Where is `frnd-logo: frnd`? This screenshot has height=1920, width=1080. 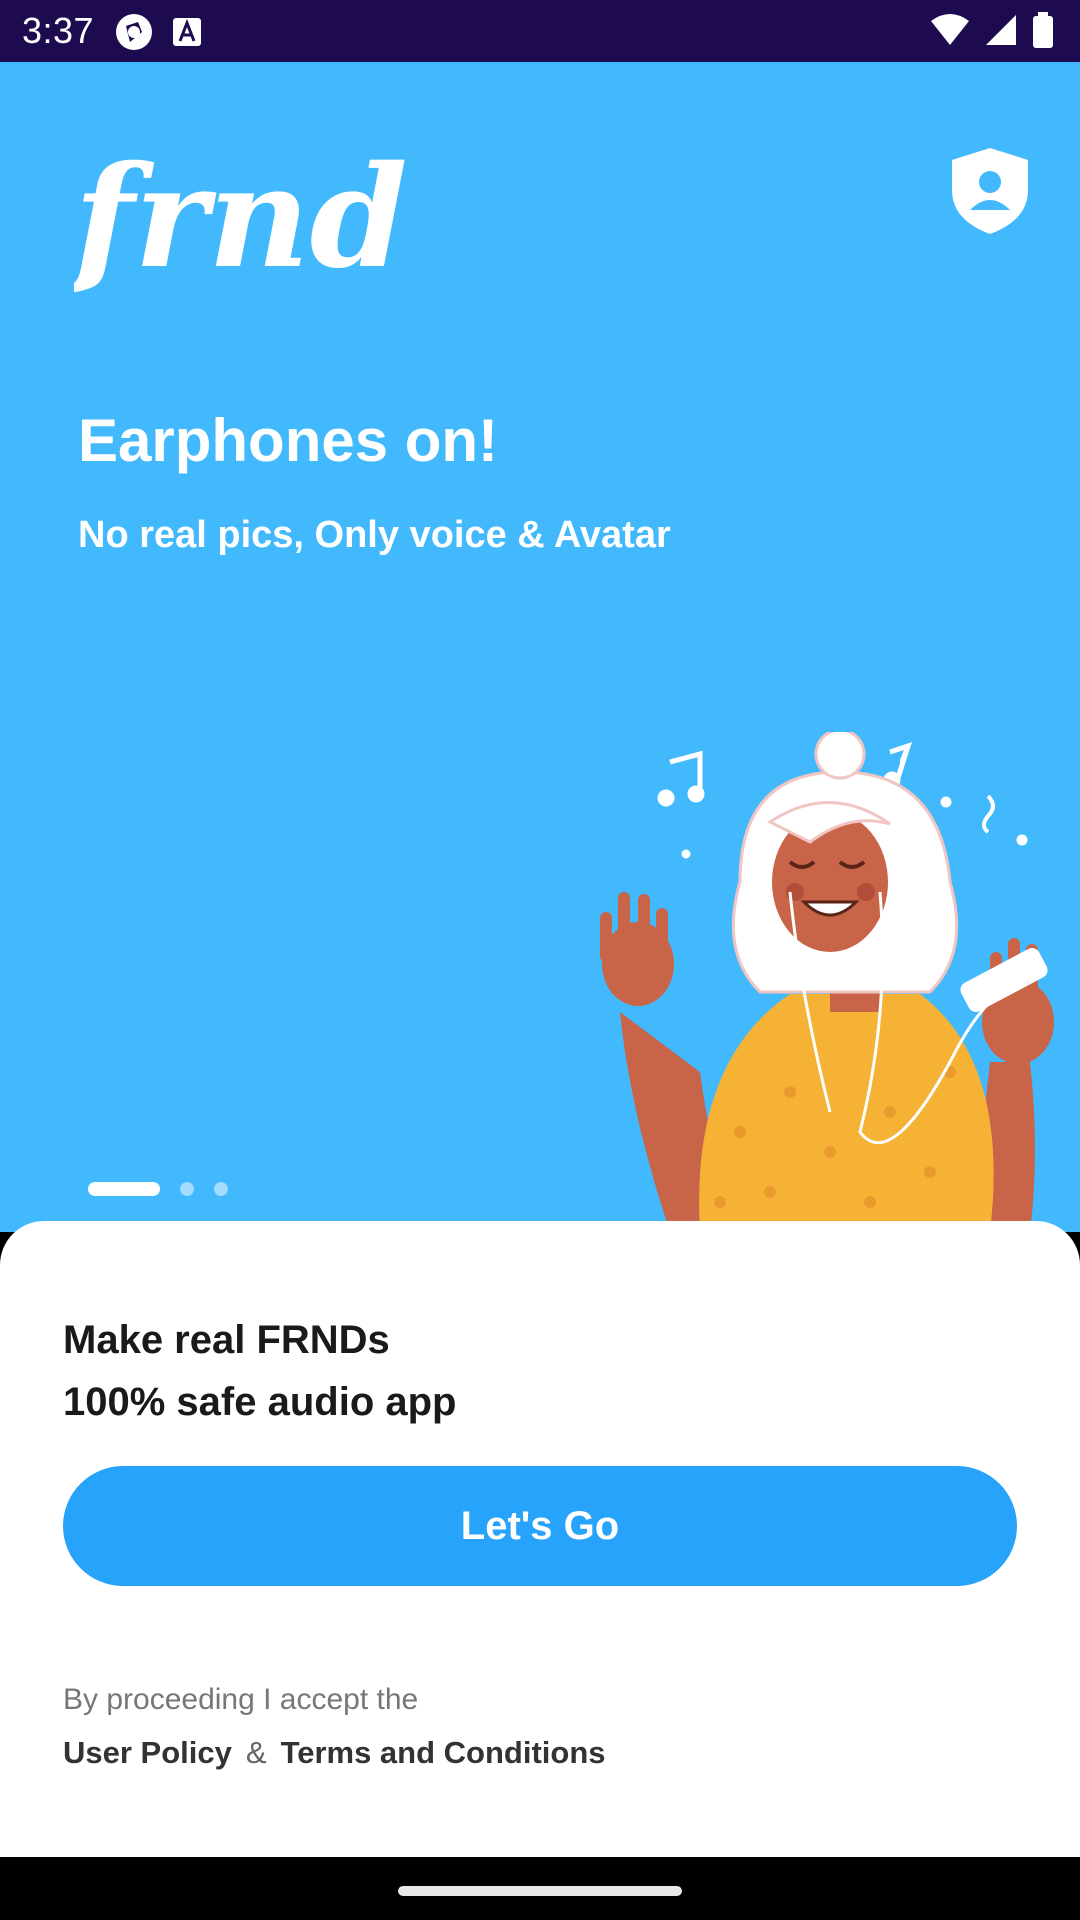 frnd-logo: frnd is located at coordinates (241, 223).